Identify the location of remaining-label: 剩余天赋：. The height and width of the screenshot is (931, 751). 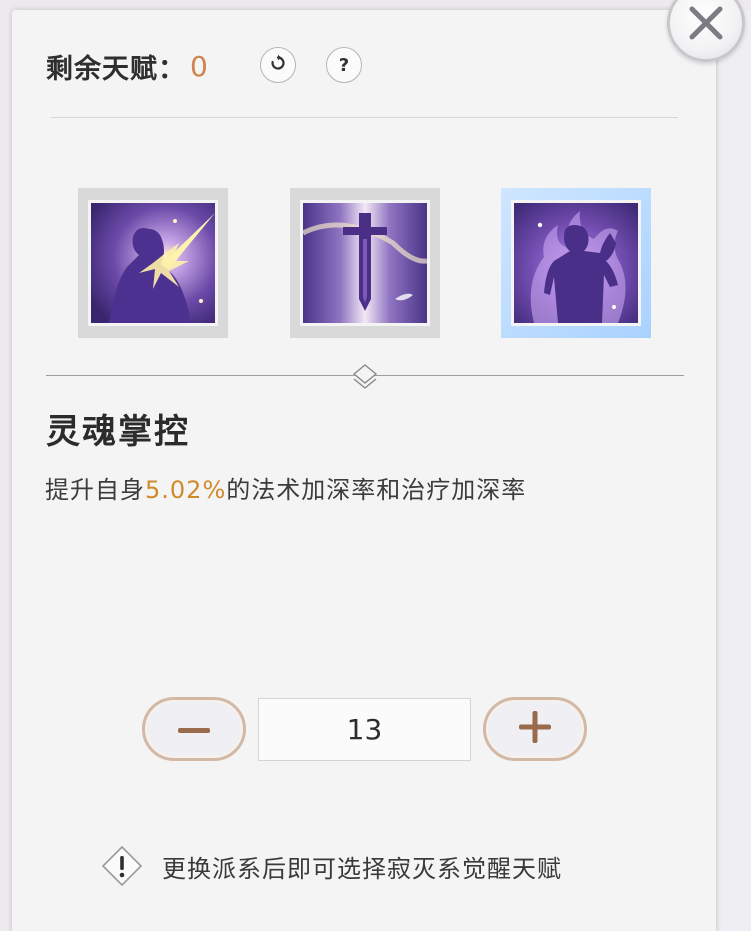
(116, 69).